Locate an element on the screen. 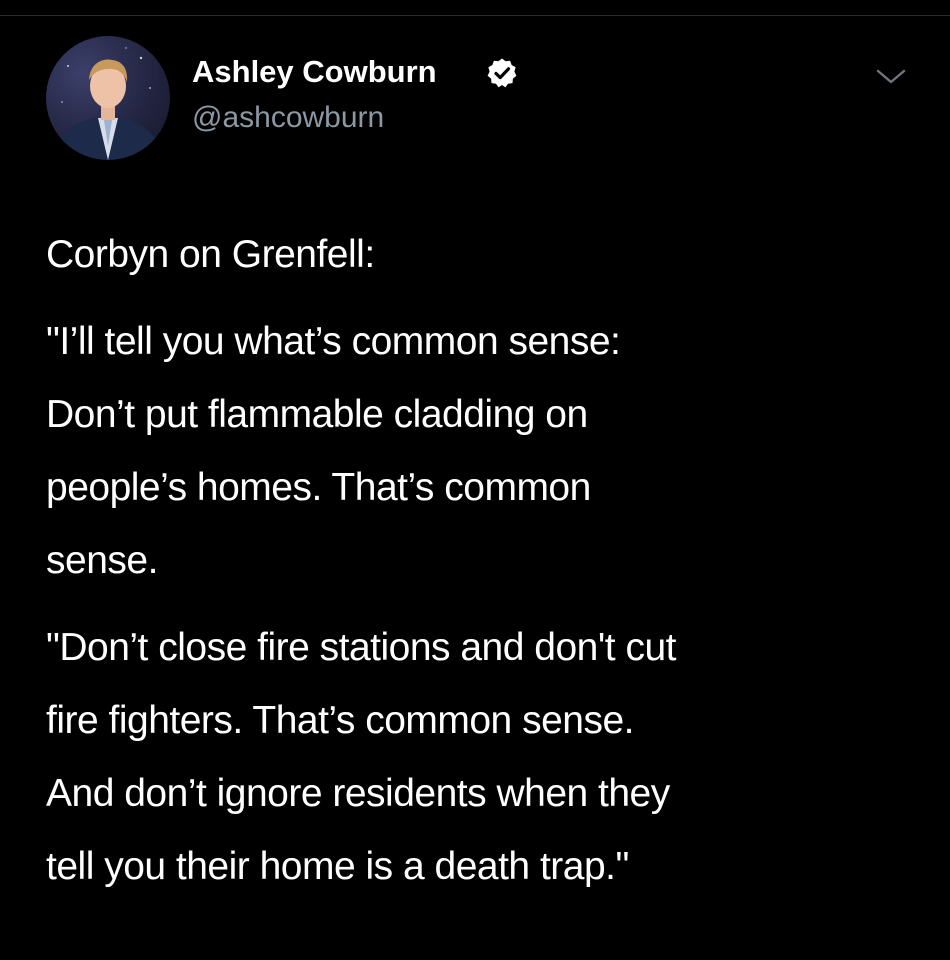 Image resolution: width=950 pixels, height=960 pixels. profile-photo-icon is located at coordinates (108, 103).